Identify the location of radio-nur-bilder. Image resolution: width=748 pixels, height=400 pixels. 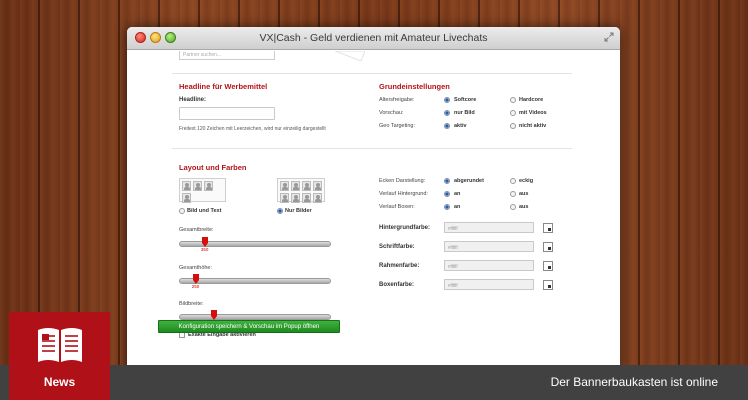
(280, 211).